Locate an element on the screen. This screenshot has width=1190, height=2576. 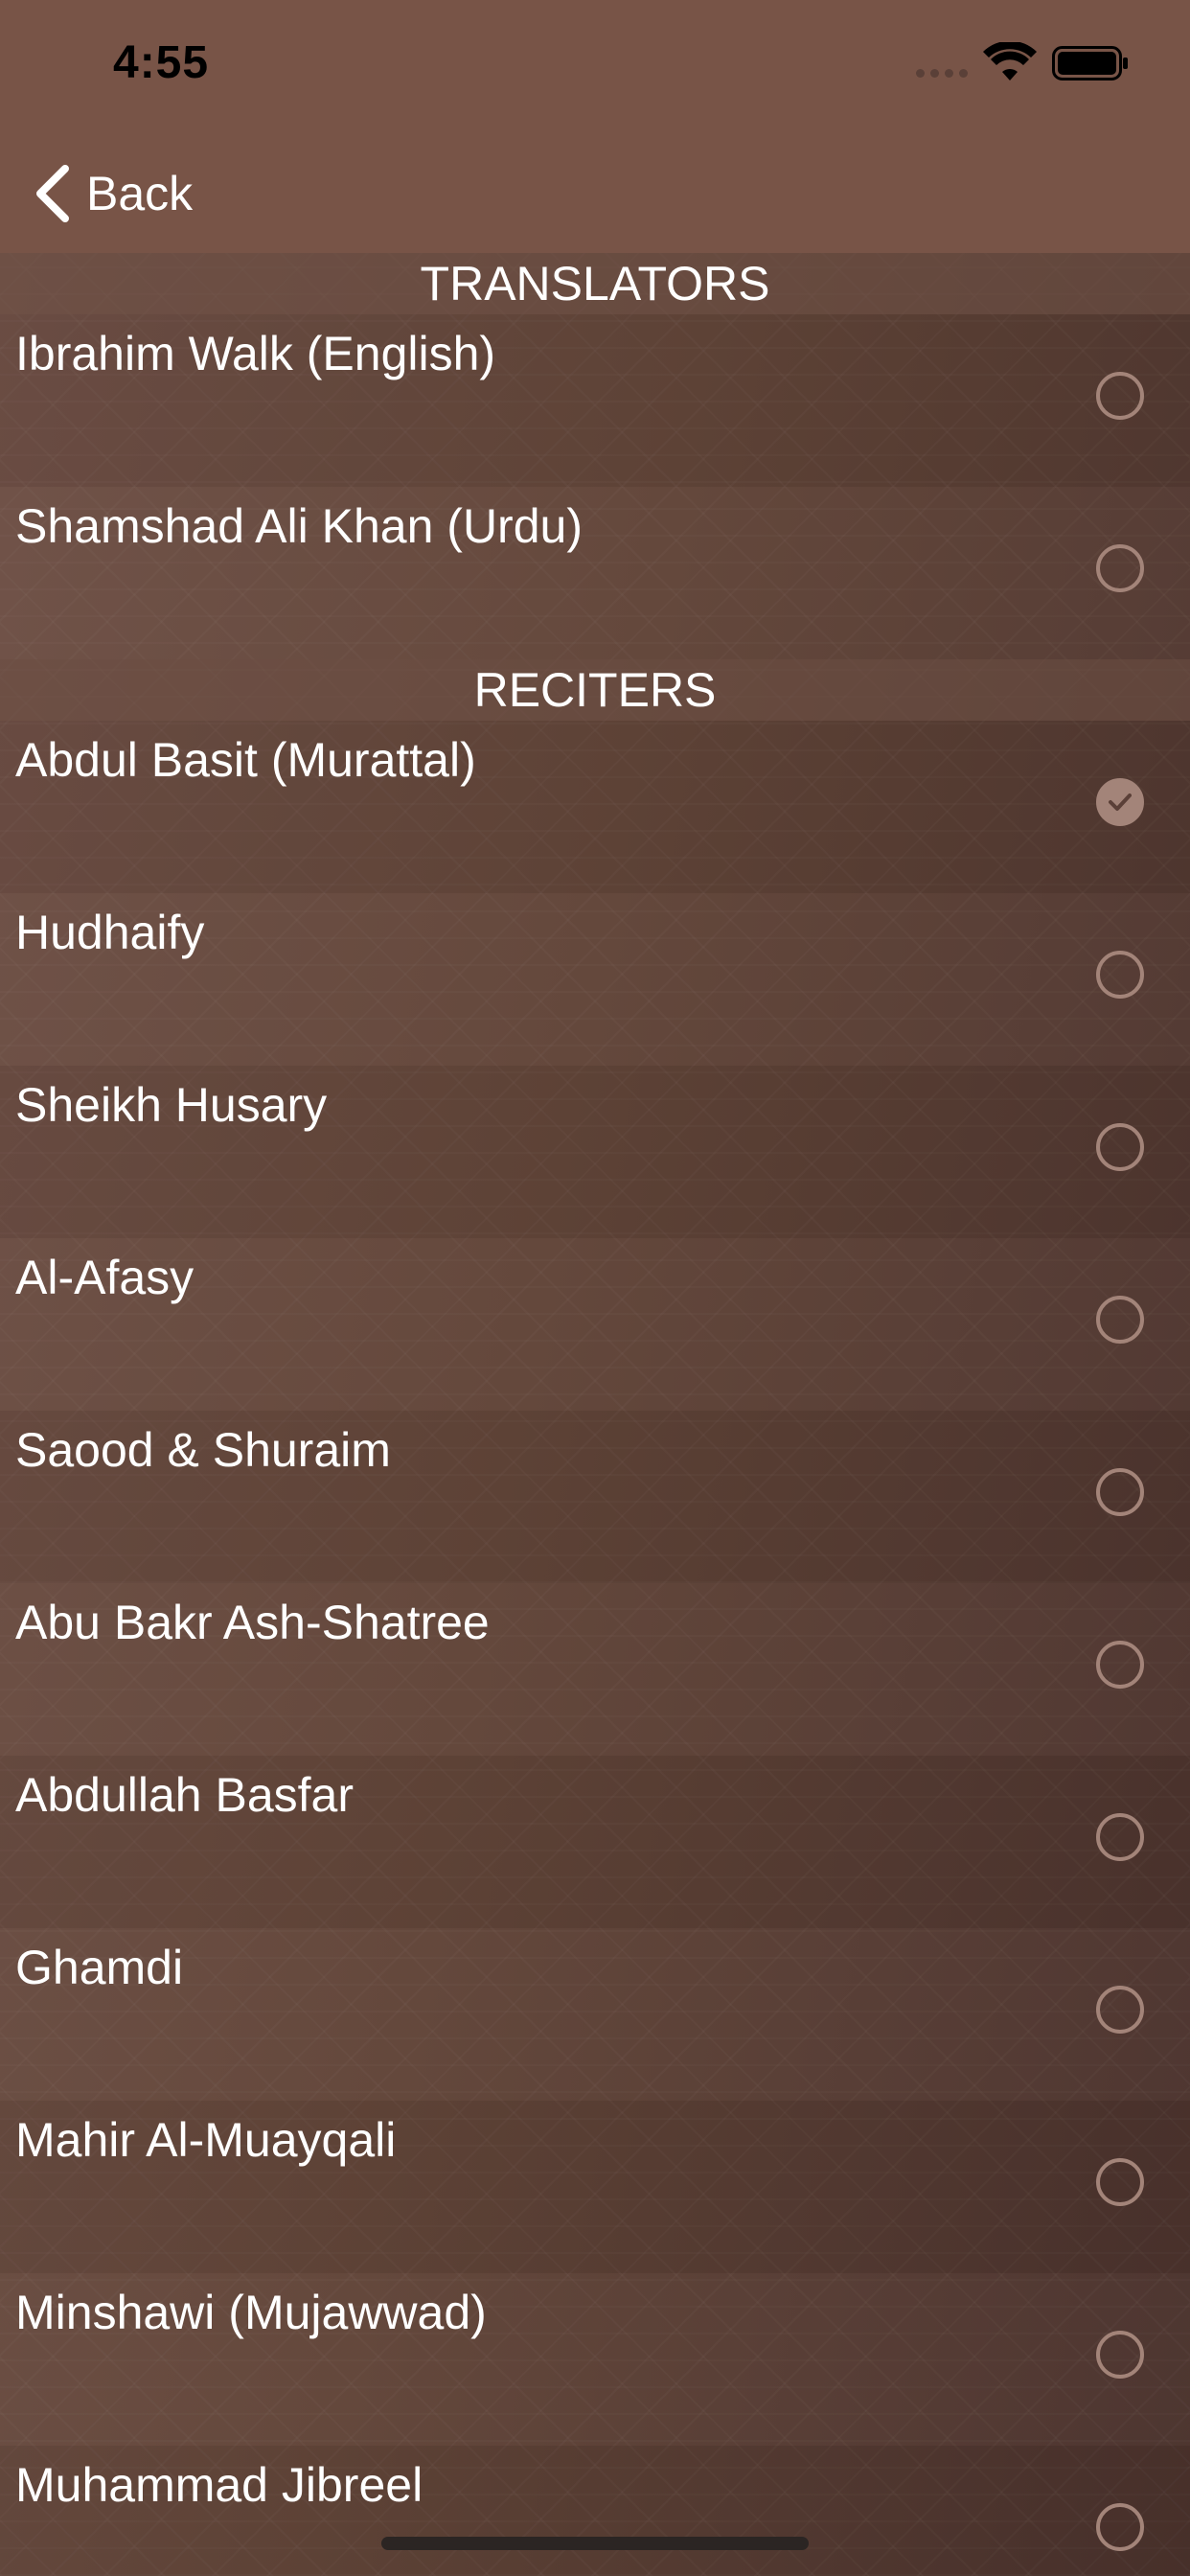
list-item-label: Hudhaify is located at coordinates (110, 932).